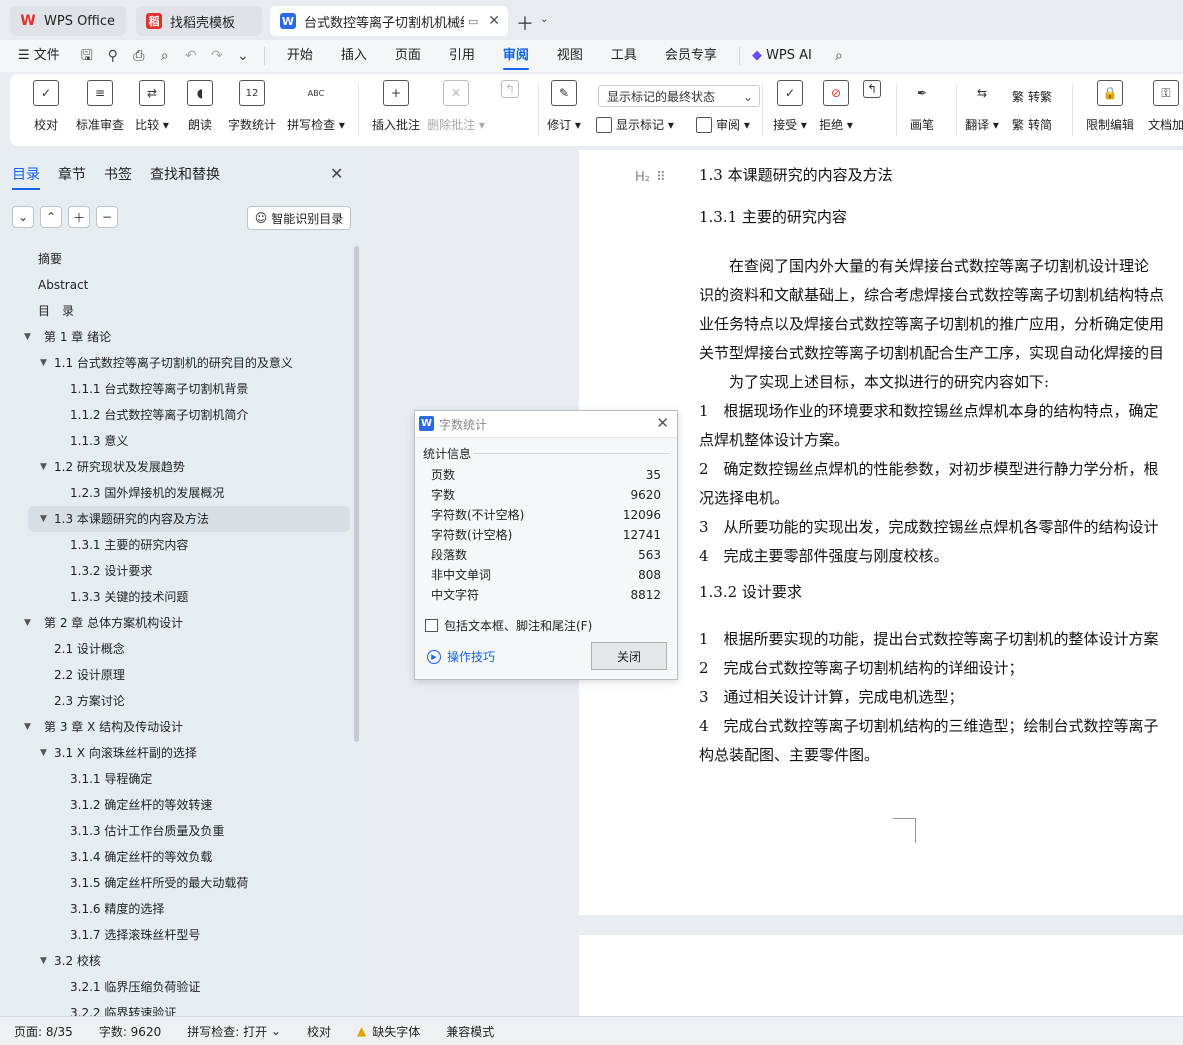  Describe the element at coordinates (176, 753) in the screenshot. I see `toc-item: ▼ 3.1 X 向滚珠丝杆副的选择` at that location.